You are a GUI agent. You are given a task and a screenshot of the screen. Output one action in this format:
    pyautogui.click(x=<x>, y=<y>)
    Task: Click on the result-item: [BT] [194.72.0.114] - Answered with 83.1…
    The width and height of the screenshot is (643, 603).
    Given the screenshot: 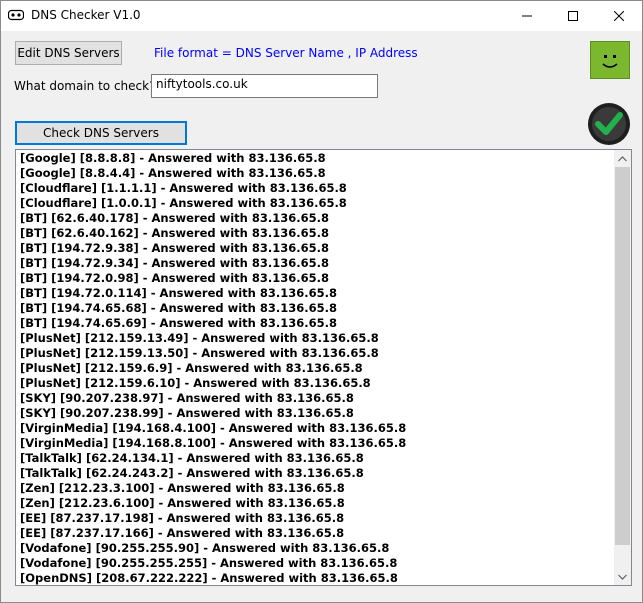 What is the action you would take?
    pyautogui.click(x=319, y=293)
    